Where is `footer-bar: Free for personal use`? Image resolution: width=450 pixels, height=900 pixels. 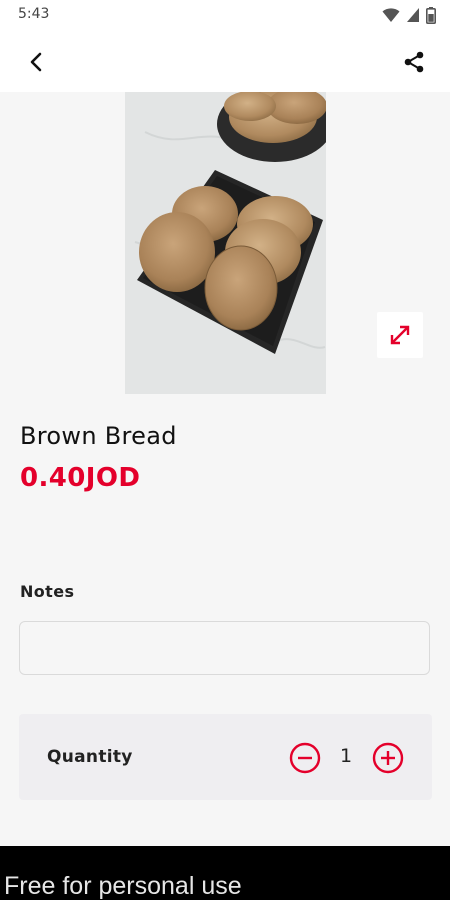 footer-bar: Free for personal use is located at coordinates (225, 873).